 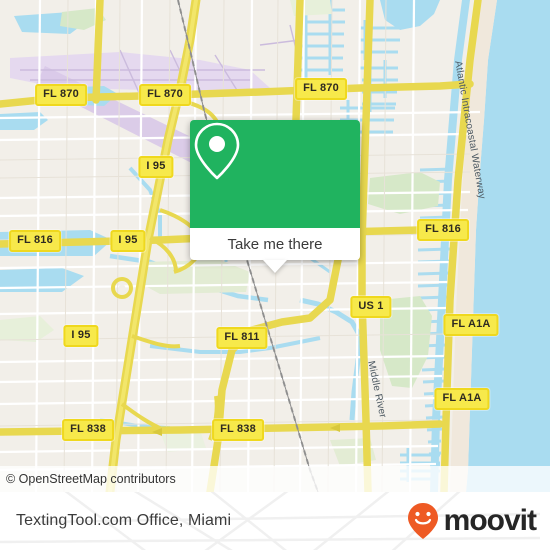 I want to click on highway-shield: US 1, so click(x=371, y=307).